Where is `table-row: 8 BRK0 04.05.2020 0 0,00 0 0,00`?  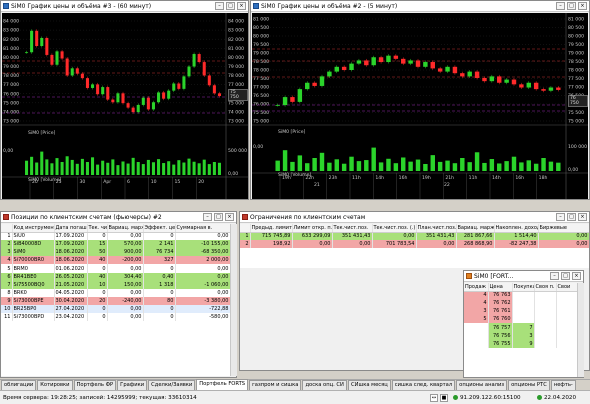 table-row: 8 BRK0 04.05.2020 0 0,00 0 0,00 is located at coordinates (115, 292).